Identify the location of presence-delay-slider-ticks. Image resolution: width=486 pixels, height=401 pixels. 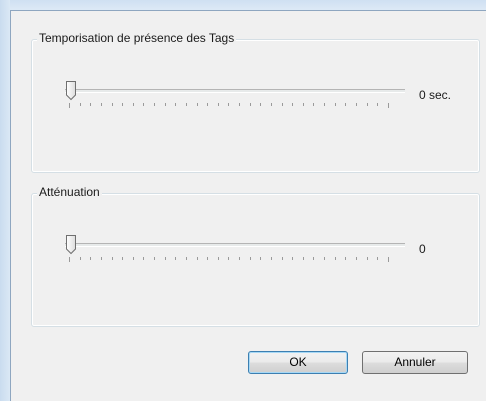
(229, 106).